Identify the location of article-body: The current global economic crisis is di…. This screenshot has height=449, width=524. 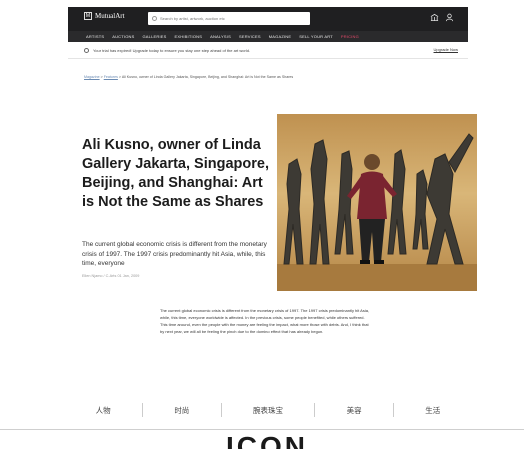
(265, 321).